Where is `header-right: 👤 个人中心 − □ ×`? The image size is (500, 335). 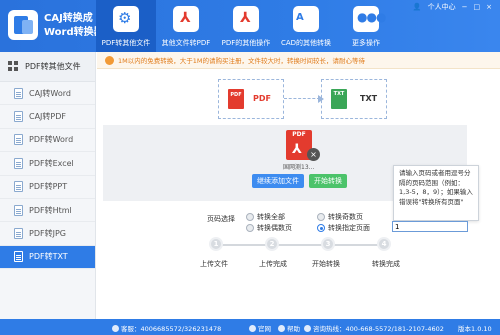
header-right: 👤 个人中心 − □ × is located at coordinates (452, 7).